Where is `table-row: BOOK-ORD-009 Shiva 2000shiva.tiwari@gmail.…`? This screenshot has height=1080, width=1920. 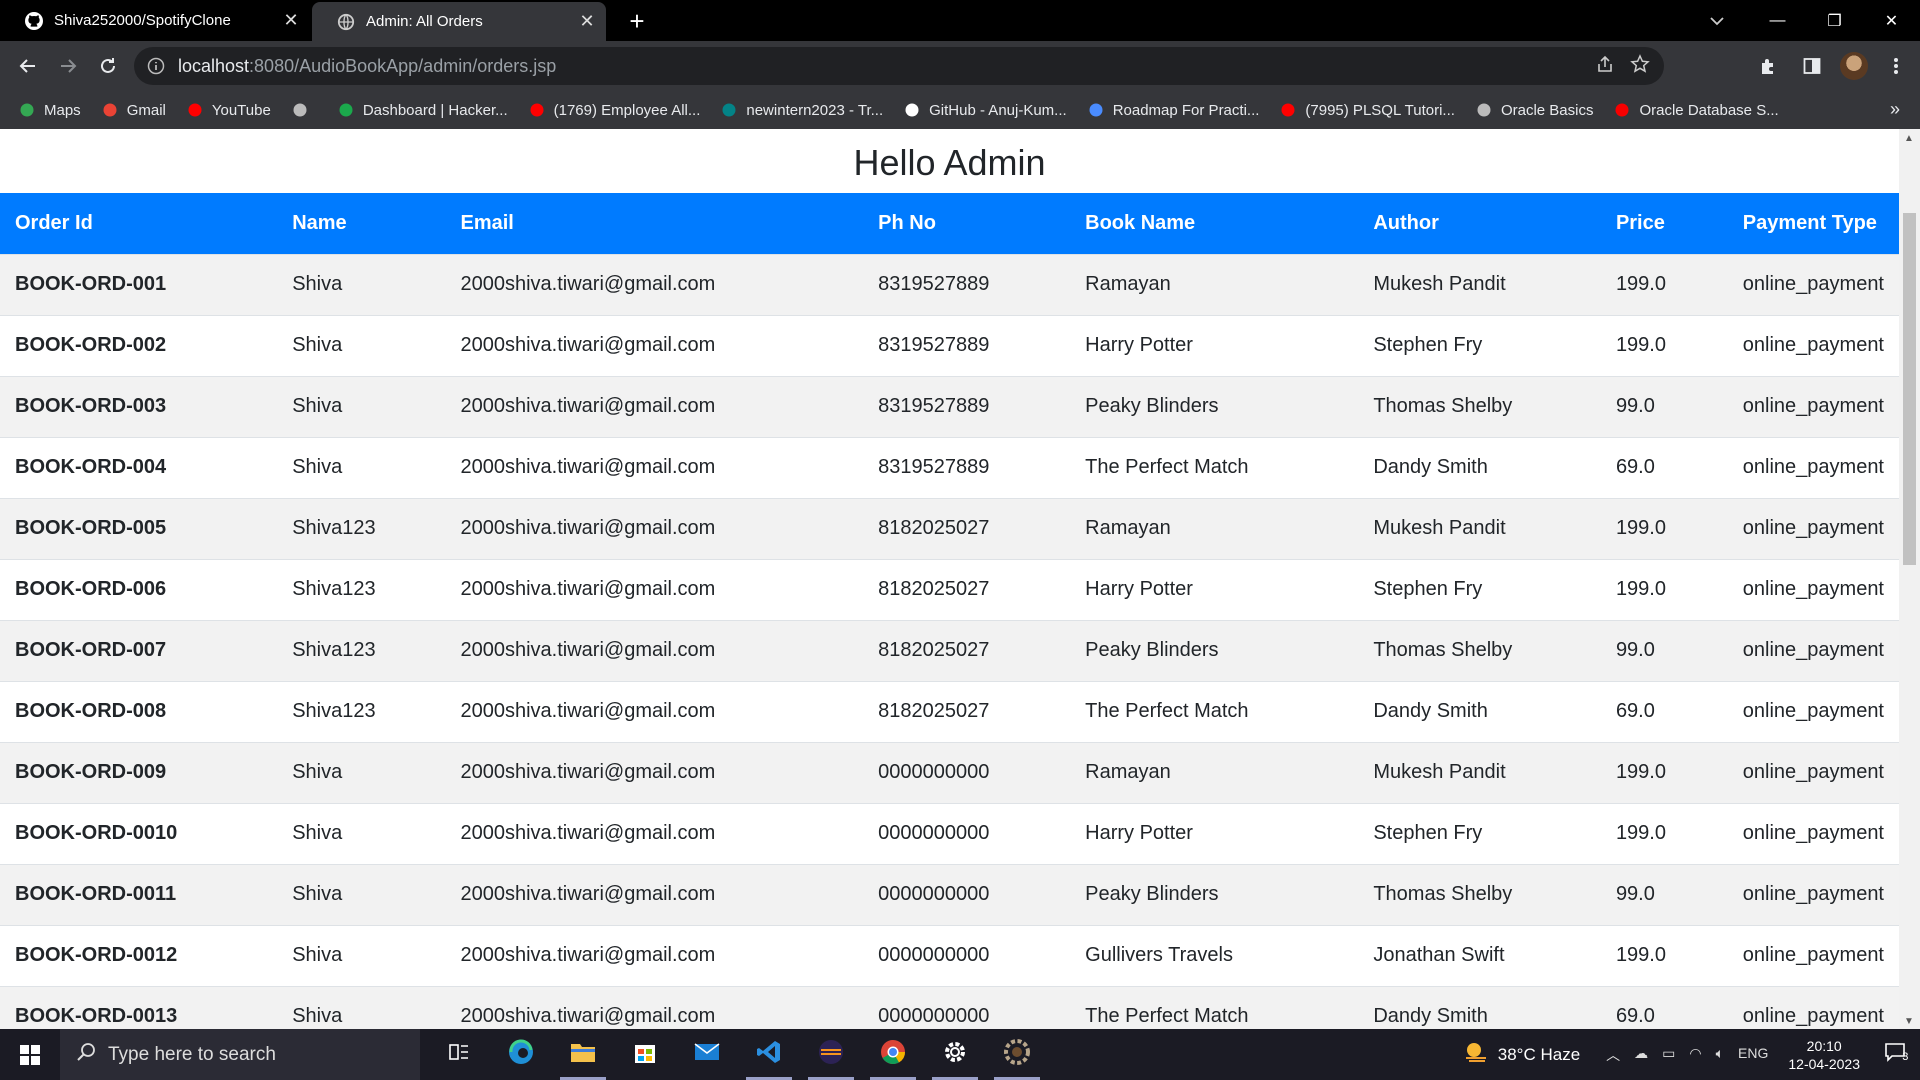
table-row: BOOK-ORD-009 Shiva 2000shiva.tiwari@gmail.… is located at coordinates (949, 772).